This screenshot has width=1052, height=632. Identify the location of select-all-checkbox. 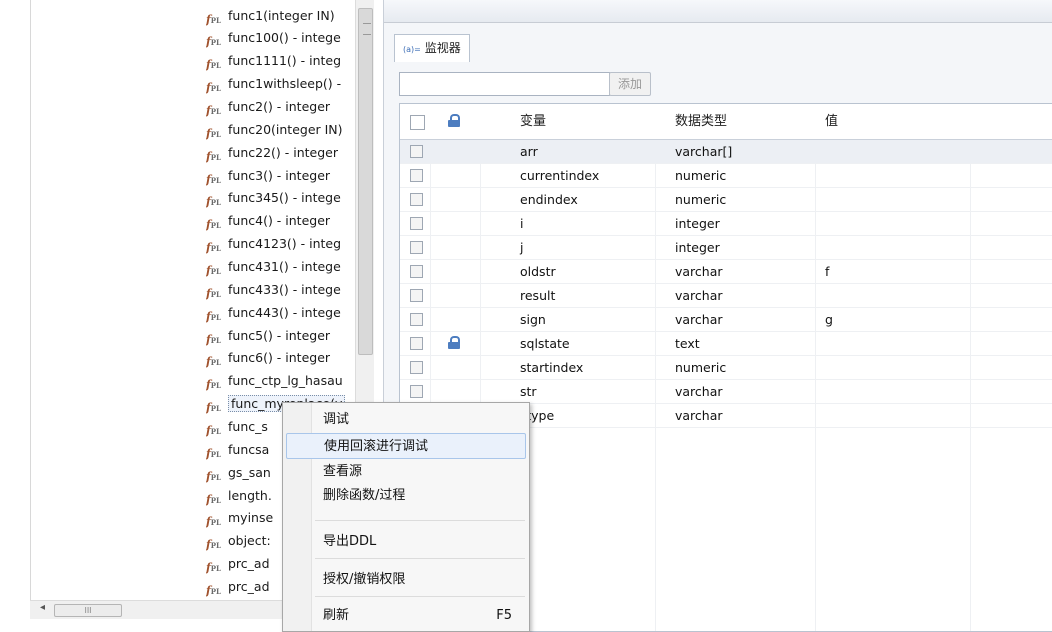
(417, 122).